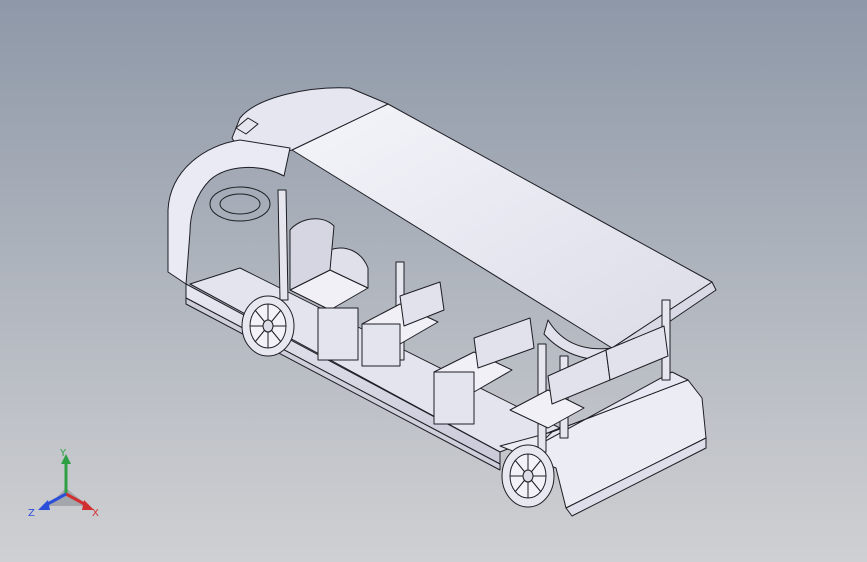 Image resolution: width=867 pixels, height=562 pixels. What do you see at coordinates (65, 486) in the screenshot?
I see `orientation-triad: Y X Z` at bounding box center [65, 486].